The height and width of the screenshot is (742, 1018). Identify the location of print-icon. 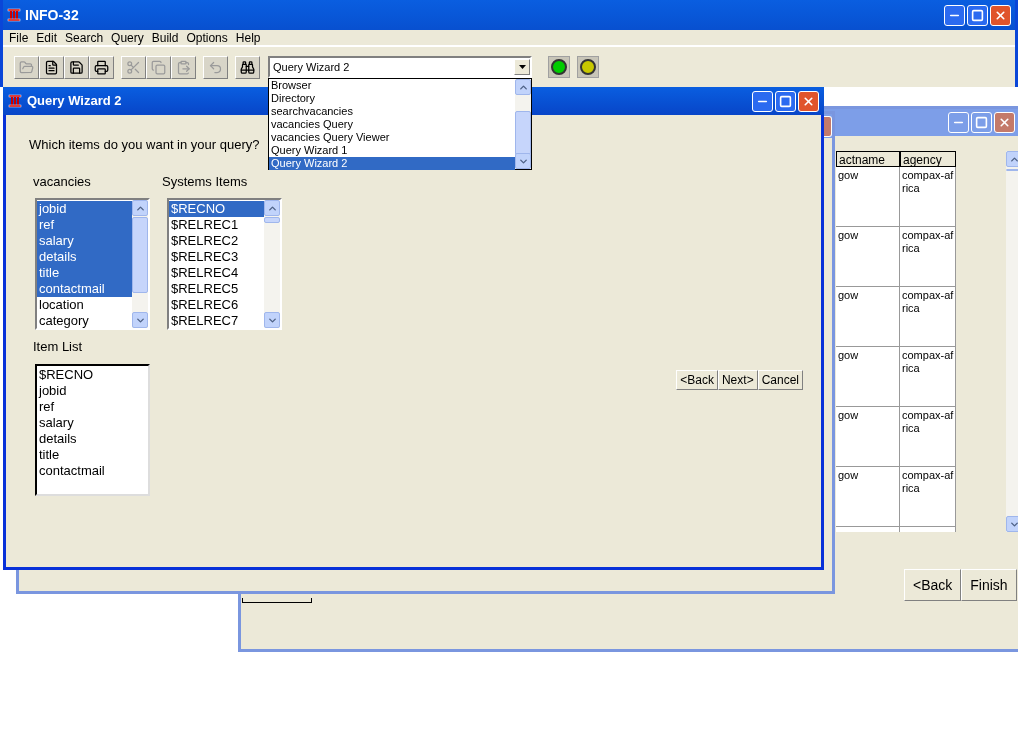
(101, 67).